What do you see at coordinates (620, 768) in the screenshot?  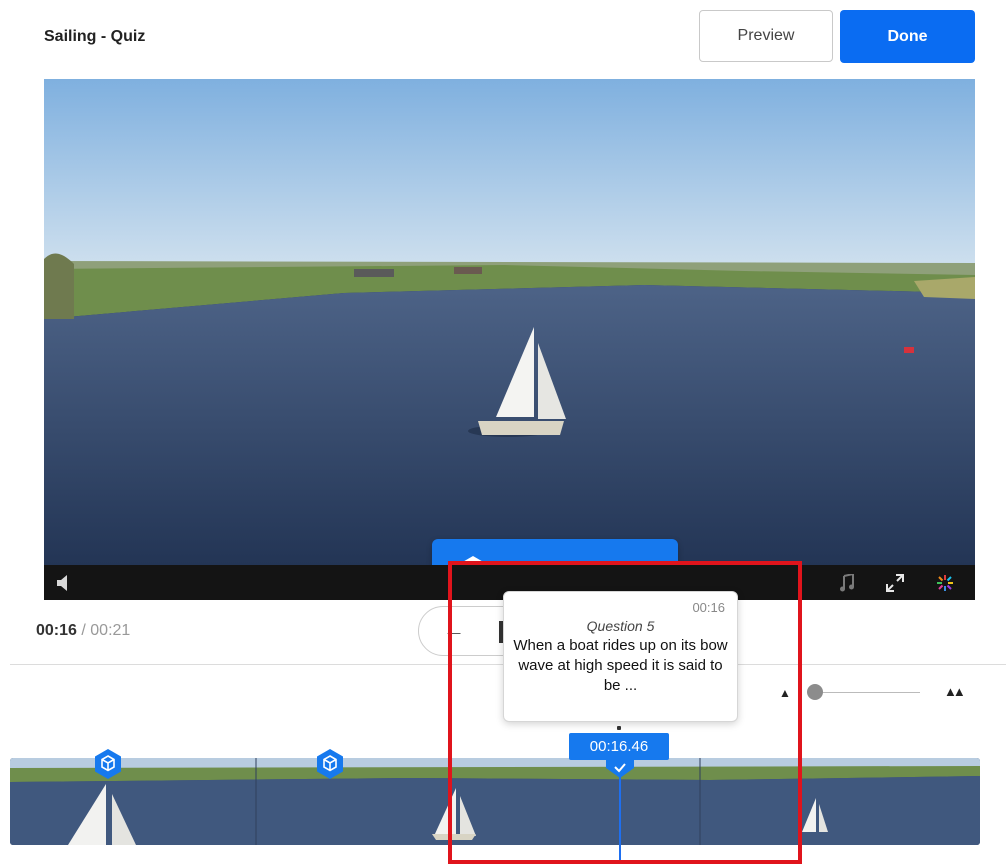 I see `playhead-handle` at bounding box center [620, 768].